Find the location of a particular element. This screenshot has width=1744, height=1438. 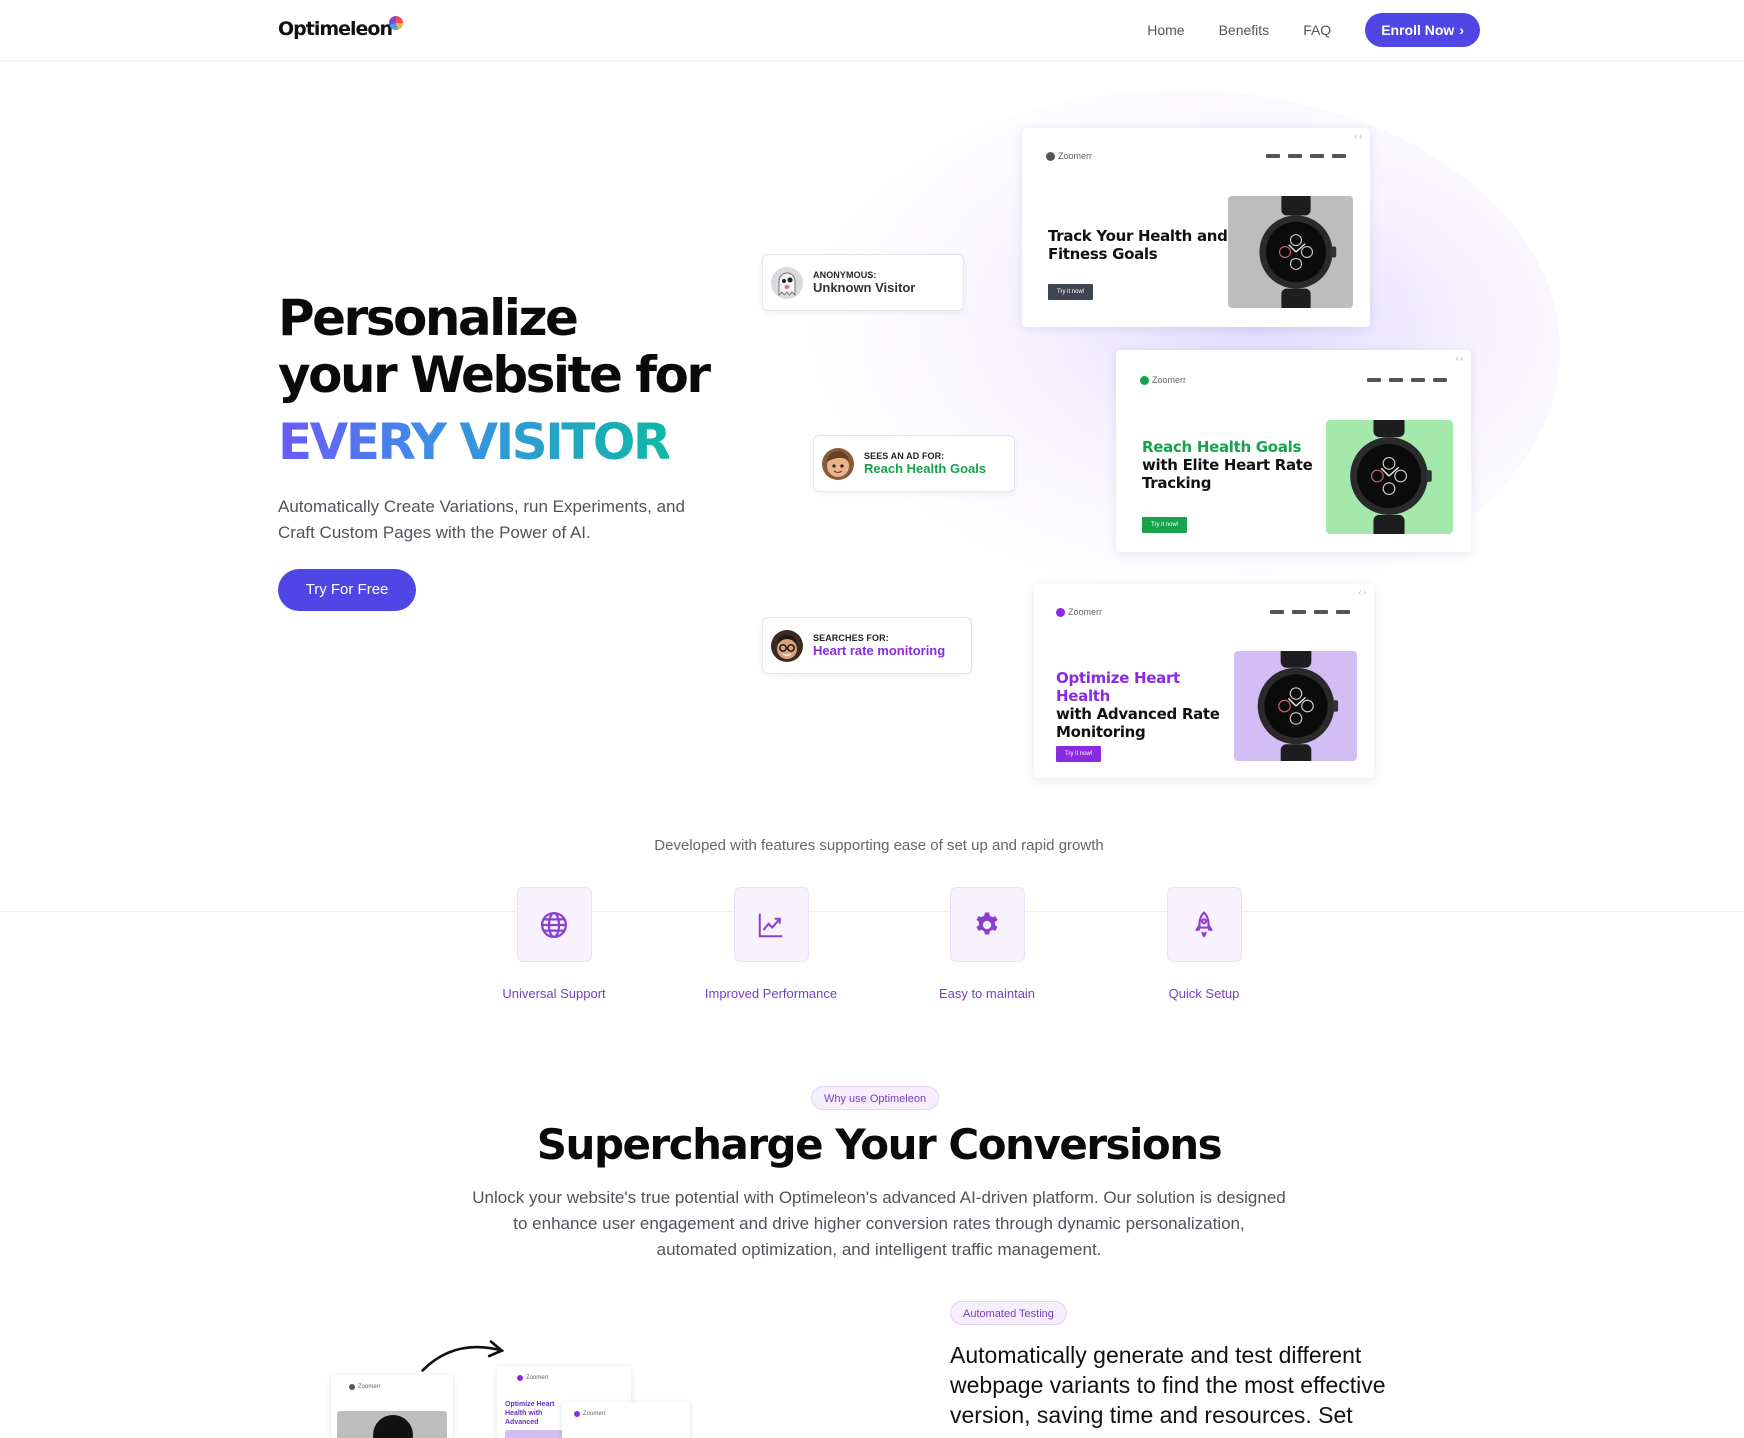

logo-mark-icon is located at coordinates (396, 23).